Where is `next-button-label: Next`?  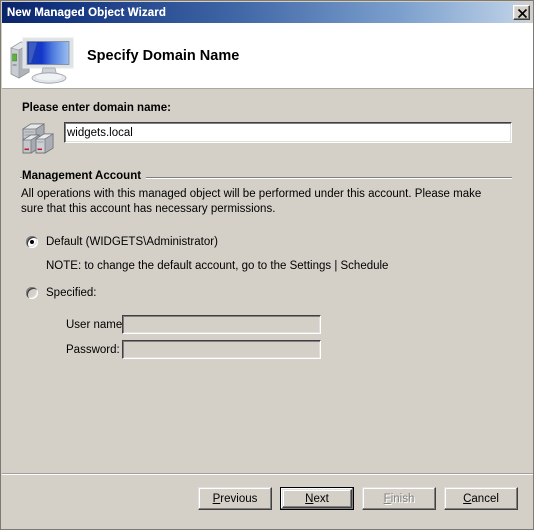
next-button-label: Next is located at coordinates (317, 499).